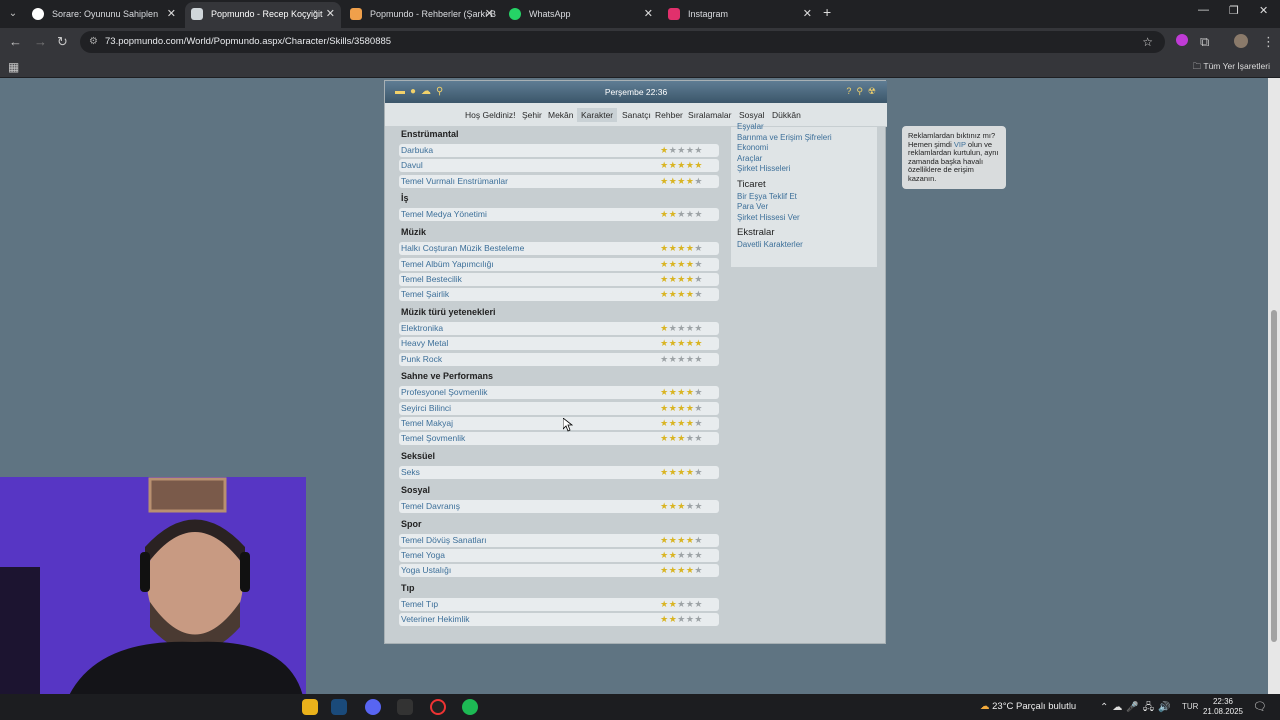 This screenshot has height=720, width=1280. Describe the element at coordinates (454, 181) in the screenshot. I see `skill-link: Temel Vurmalı Enstrümanlar` at that location.